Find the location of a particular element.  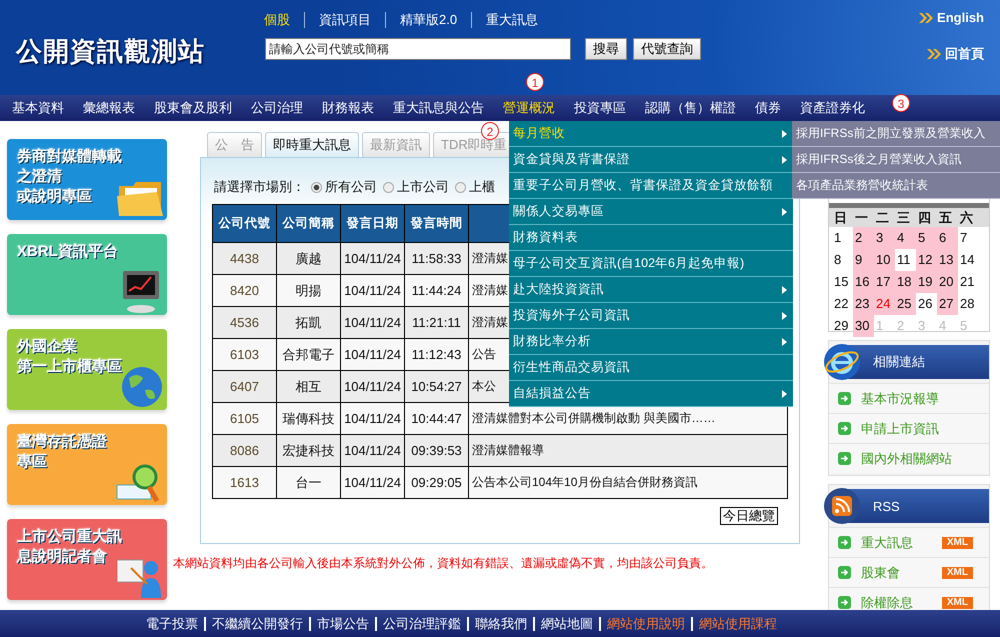

menu-item: 母子公司交互資訊(自102年6月起免申報) is located at coordinates (651, 264).